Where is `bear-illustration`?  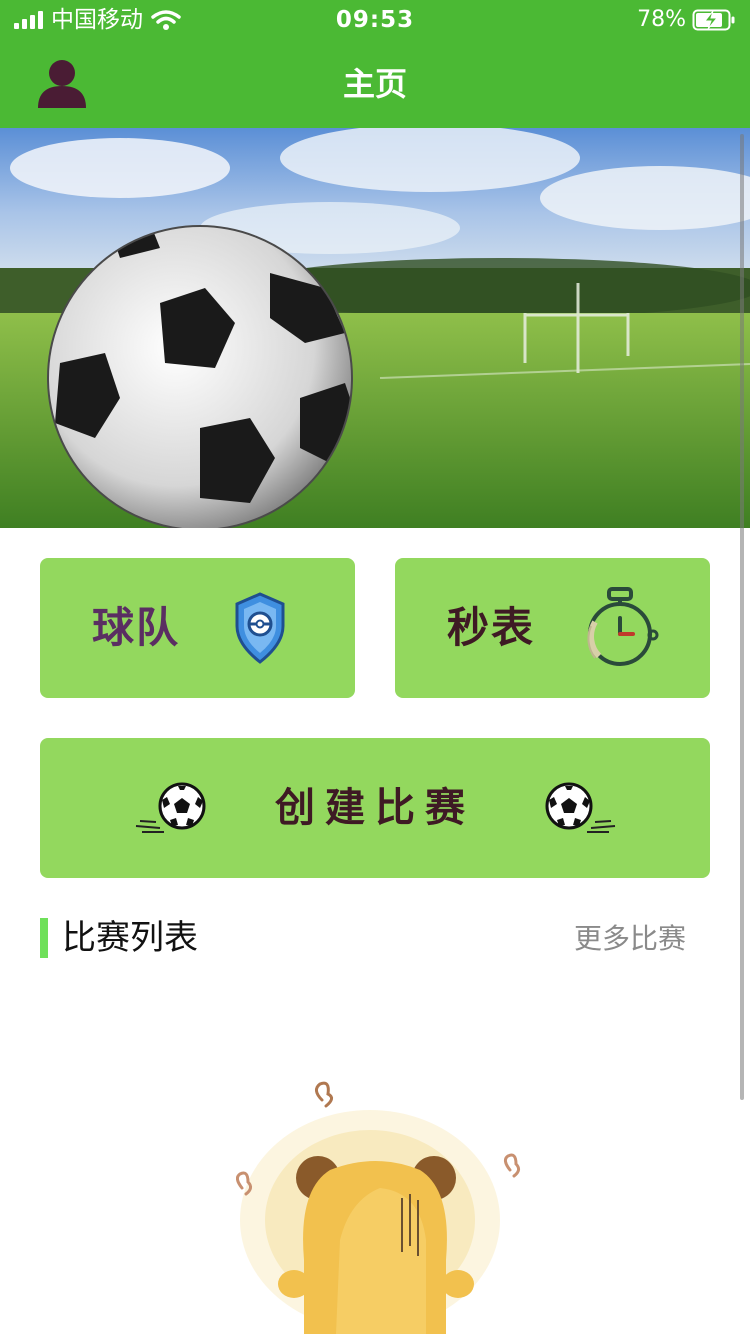
bear-illustration is located at coordinates (378, 1207).